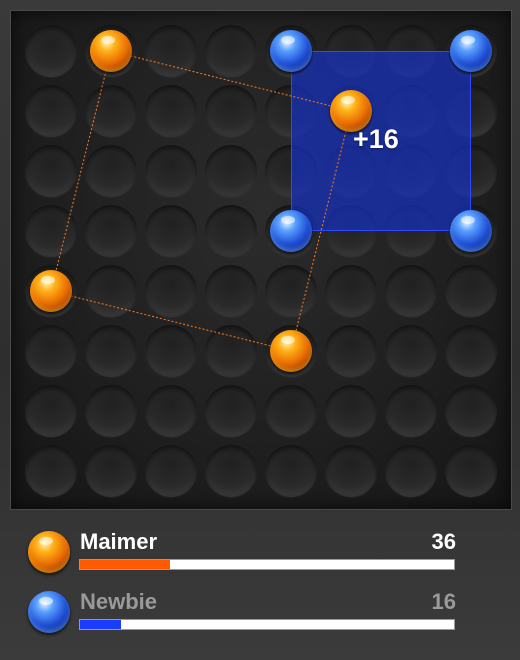 The height and width of the screenshot is (660, 520). I want to click on player-name: Newbie, so click(119, 601).